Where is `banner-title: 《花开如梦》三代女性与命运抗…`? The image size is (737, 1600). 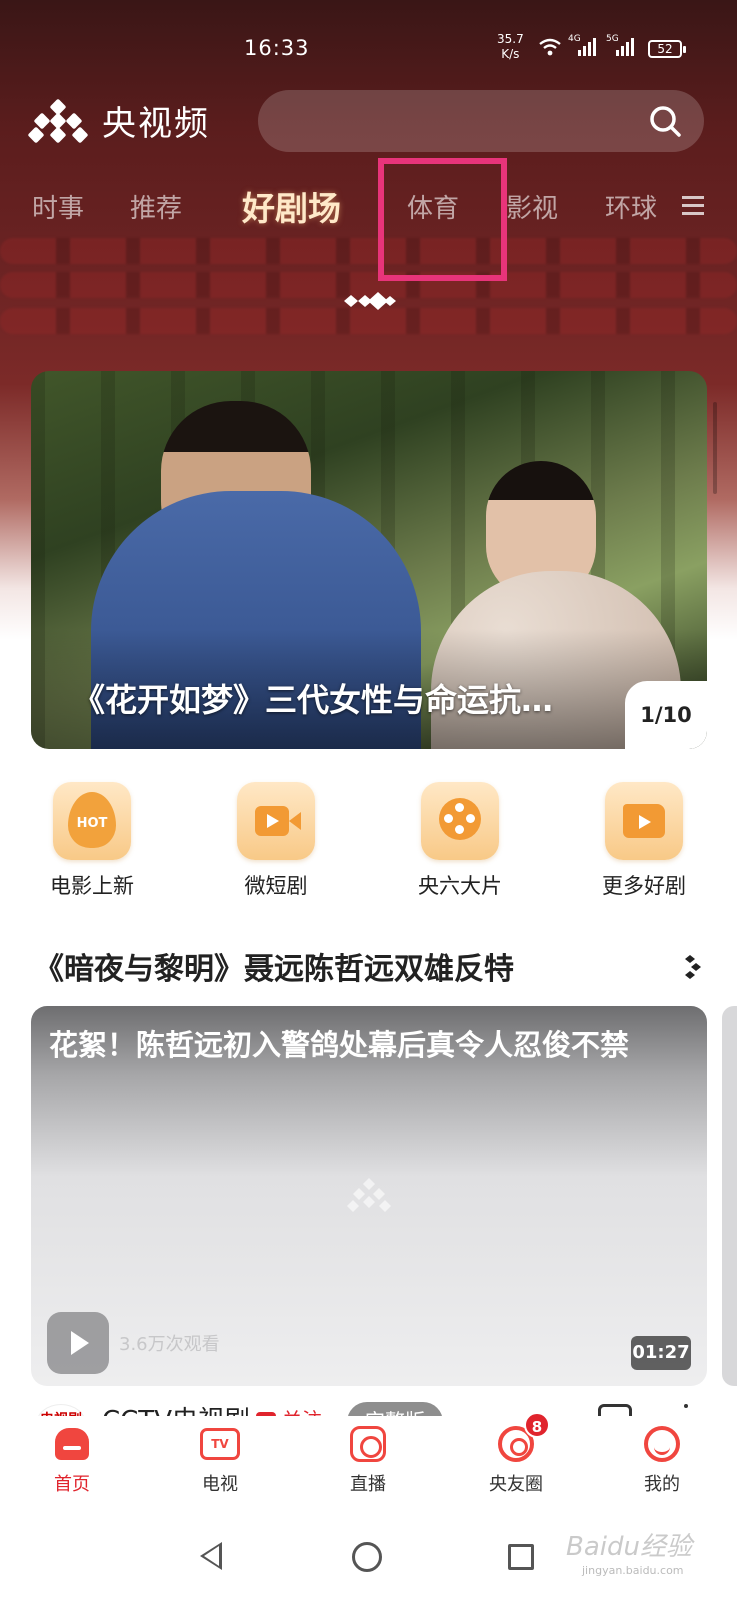 banner-title: 《花开如梦》三代女性与命运抗… is located at coordinates (313, 700).